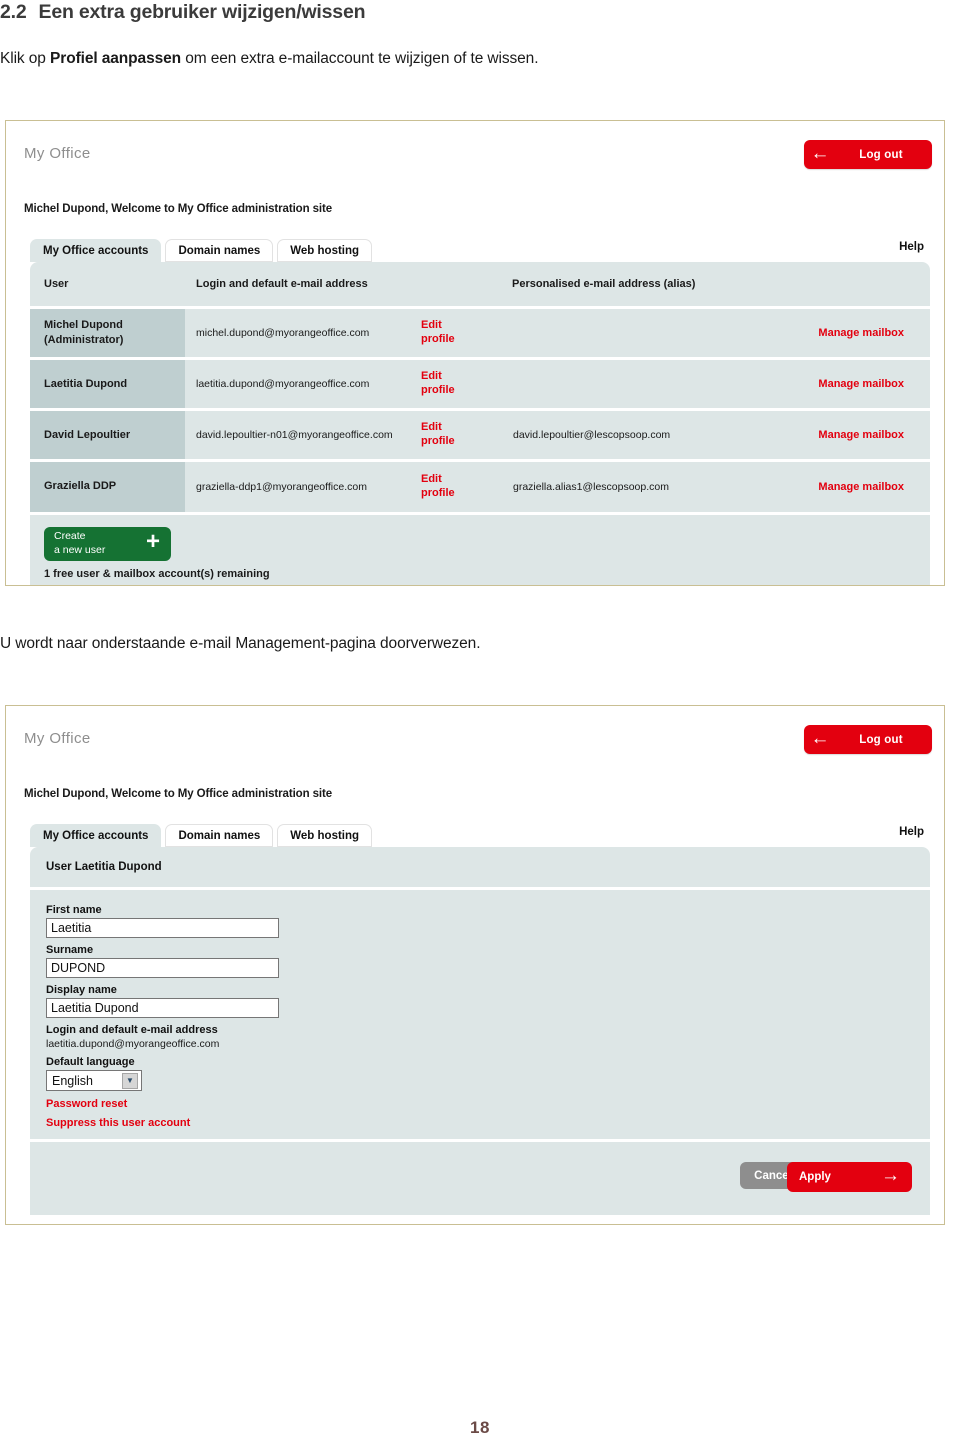 The width and height of the screenshot is (960, 1447). What do you see at coordinates (107, 383) in the screenshot?
I see `cell-user: Laetitia Dupond` at bounding box center [107, 383].